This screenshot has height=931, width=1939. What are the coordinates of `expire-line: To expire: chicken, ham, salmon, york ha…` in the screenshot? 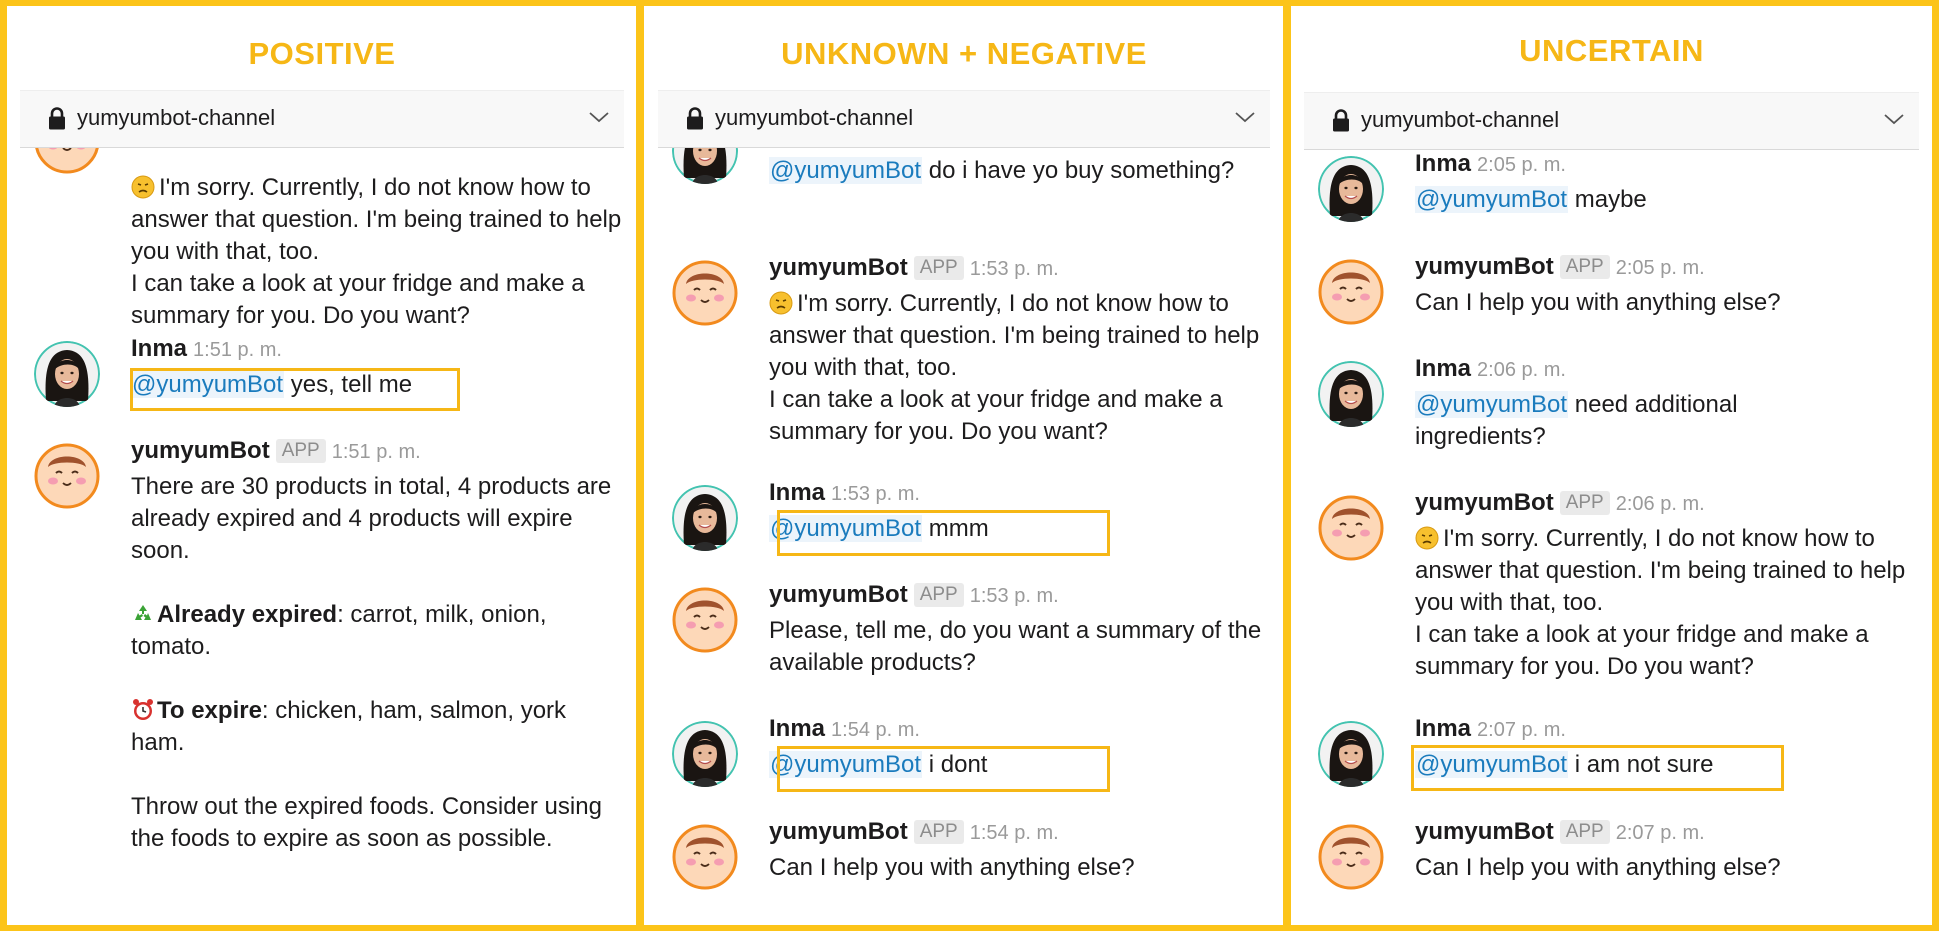 It's located at (349, 726).